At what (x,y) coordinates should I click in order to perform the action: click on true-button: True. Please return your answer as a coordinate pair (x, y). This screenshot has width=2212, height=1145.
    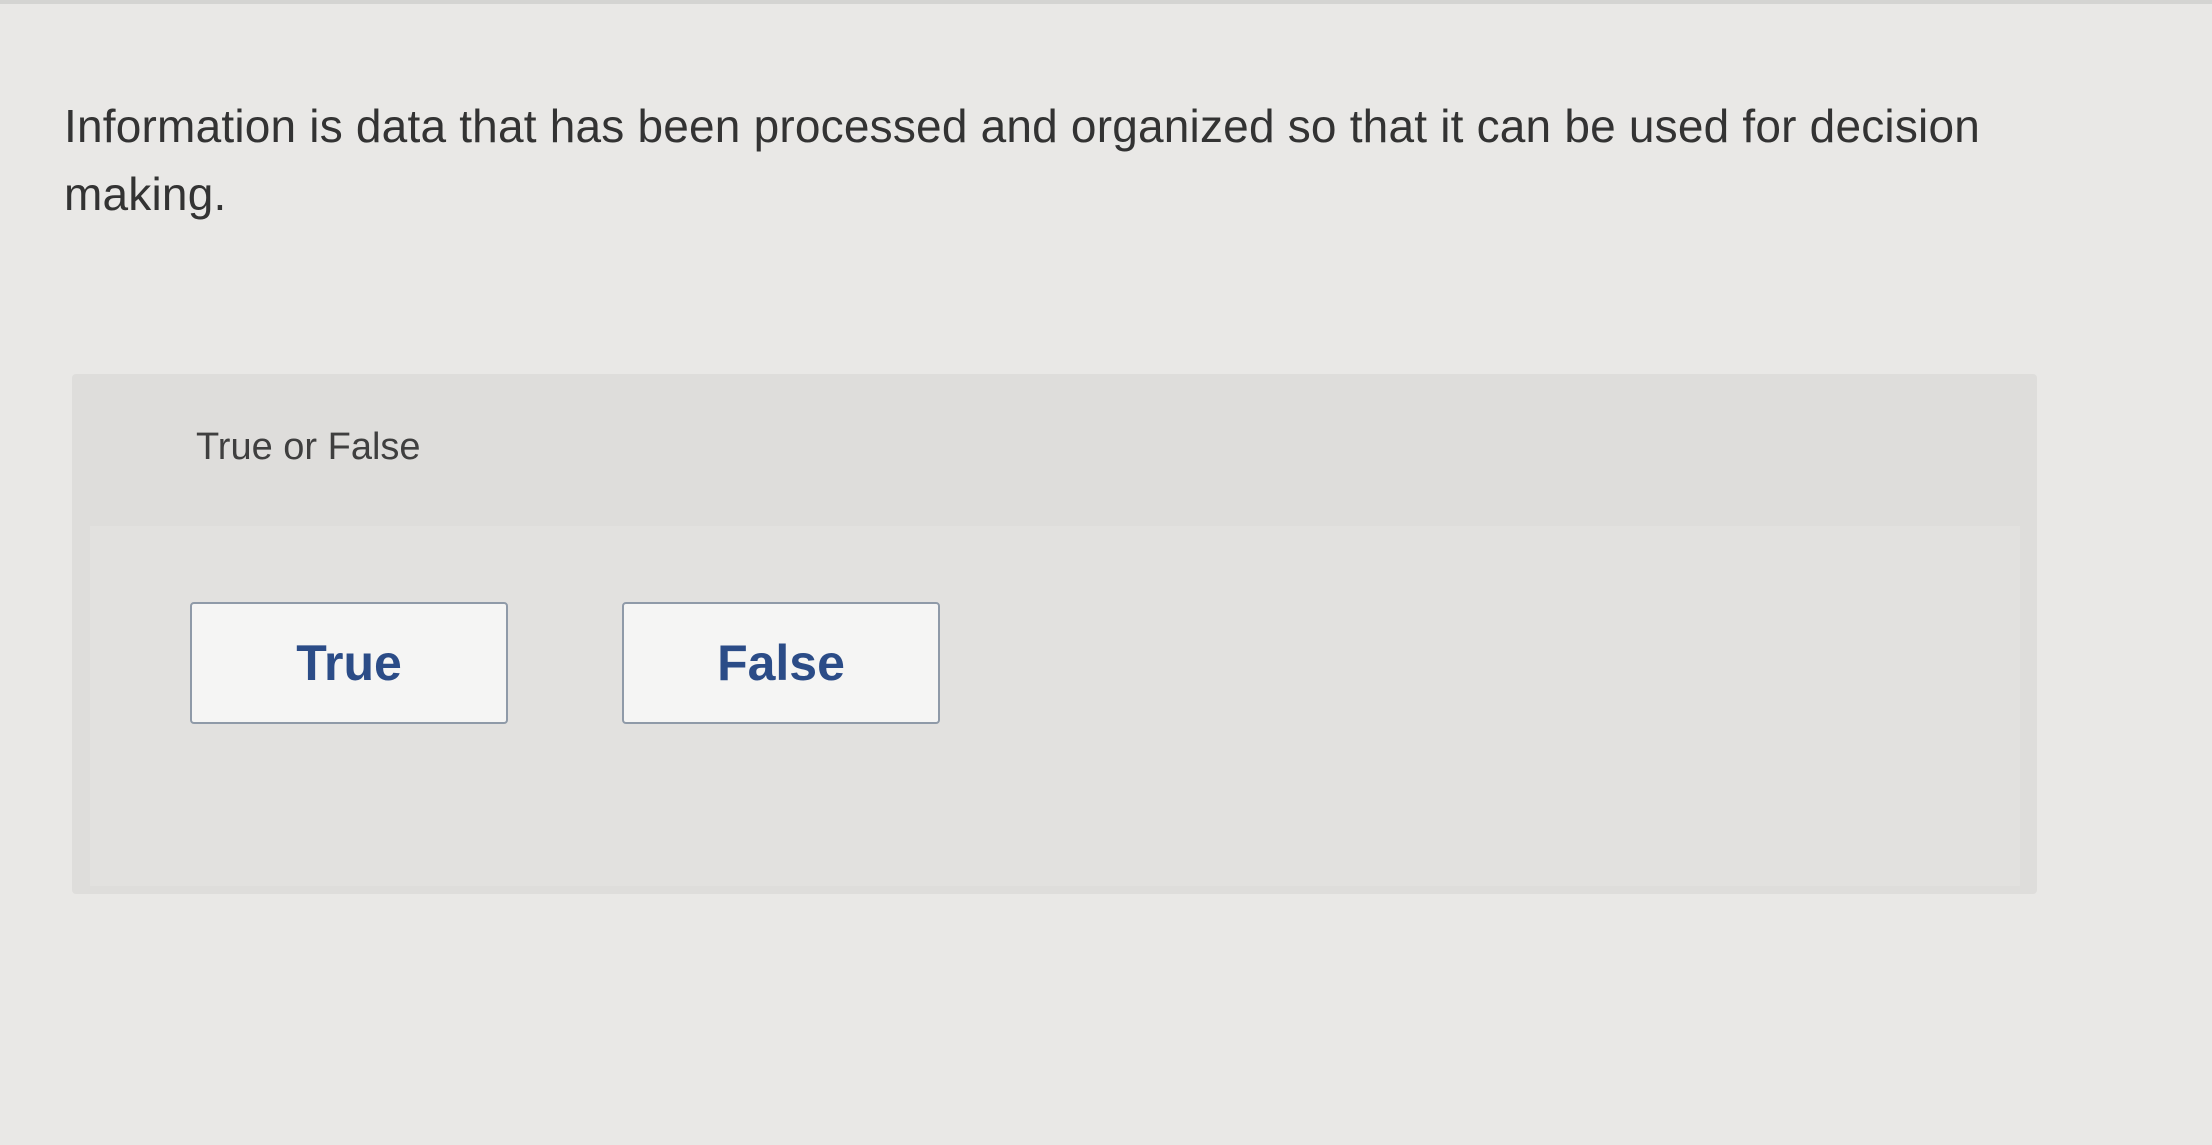
    Looking at the image, I should click on (349, 663).